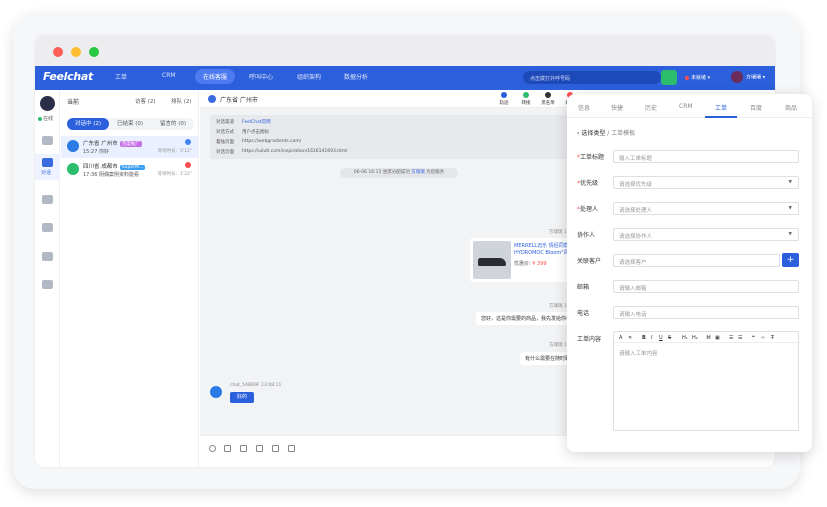  I want to click on priority-placeholder: 请选择优先级, so click(636, 185).